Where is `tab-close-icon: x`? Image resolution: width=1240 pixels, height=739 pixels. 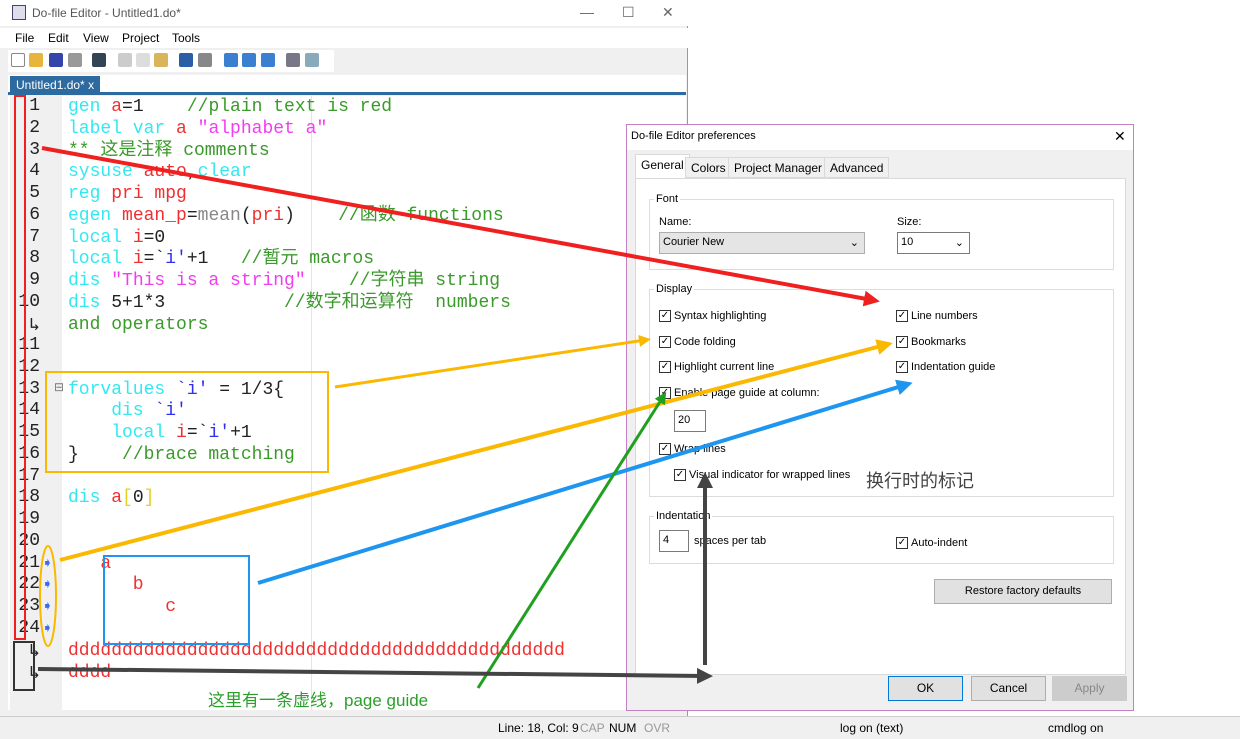 tab-close-icon: x is located at coordinates (91, 85).